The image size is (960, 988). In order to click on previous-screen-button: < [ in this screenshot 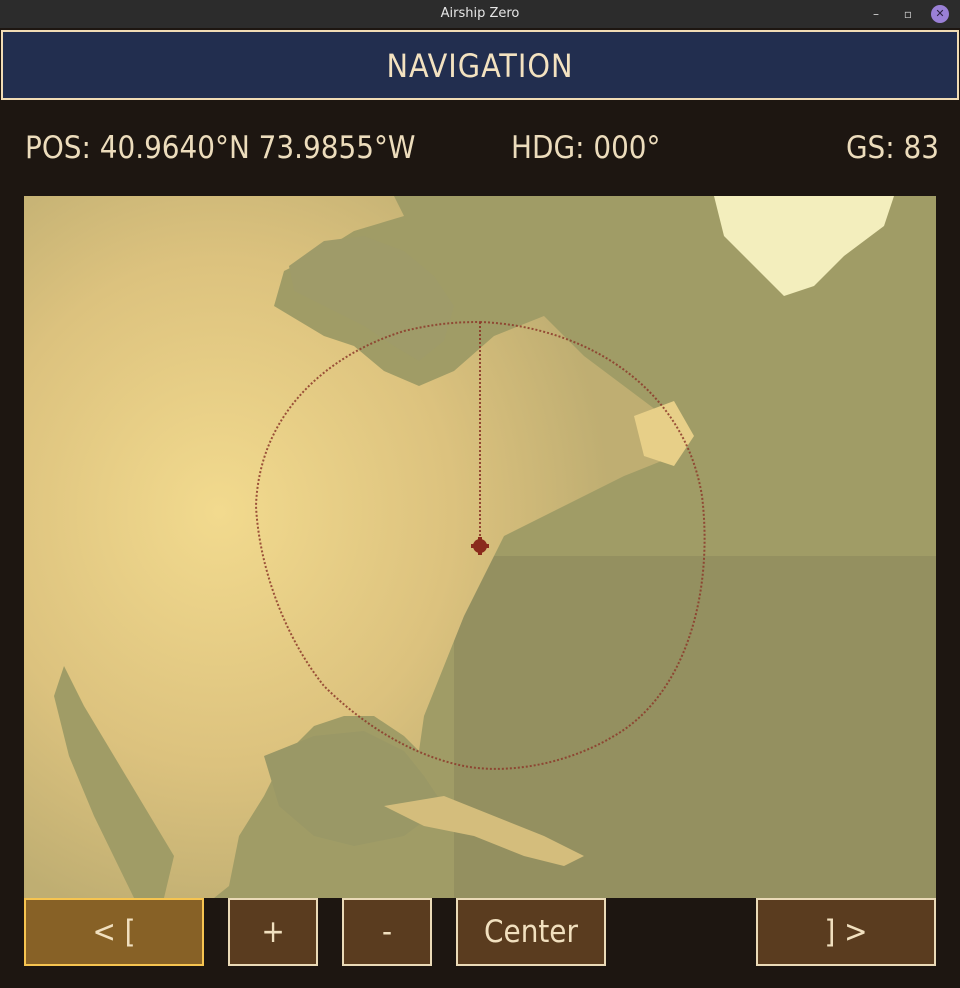, I will do `click(114, 932)`.